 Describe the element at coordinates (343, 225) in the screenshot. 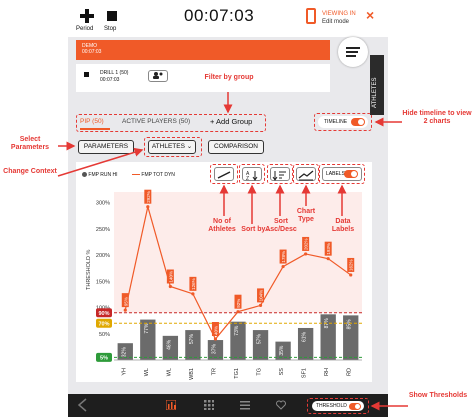

I see `annotation-data-labels: Data Labels` at that location.